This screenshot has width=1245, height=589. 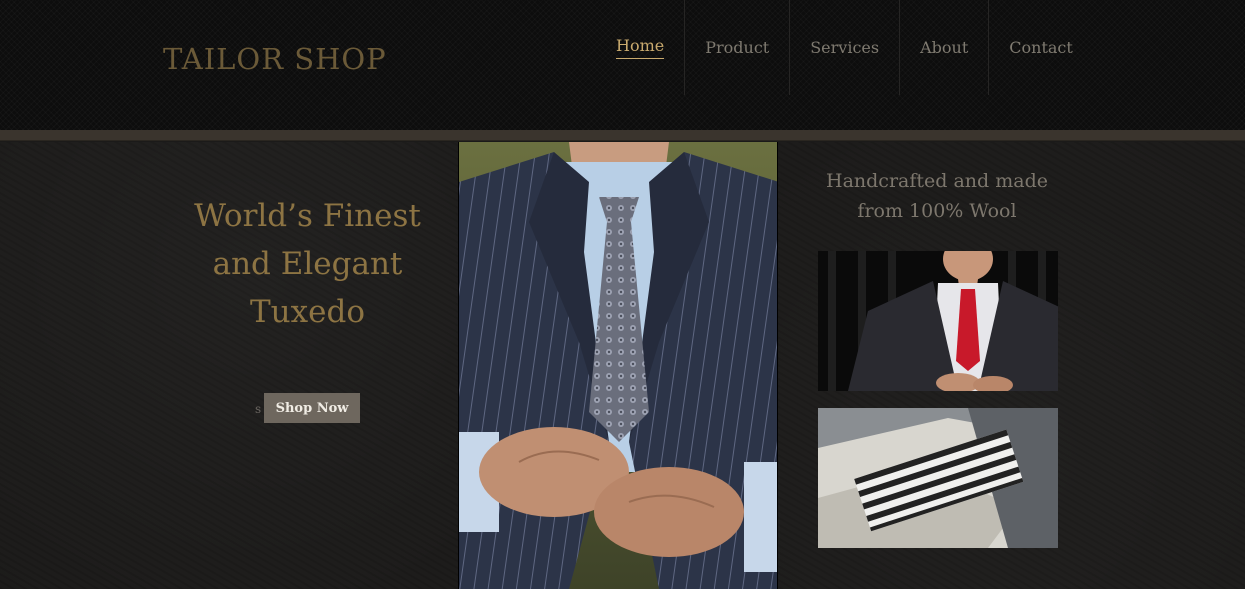 What do you see at coordinates (307, 264) in the screenshot?
I see `hero-title: World’s Finest and Elegant Tuxedo` at bounding box center [307, 264].